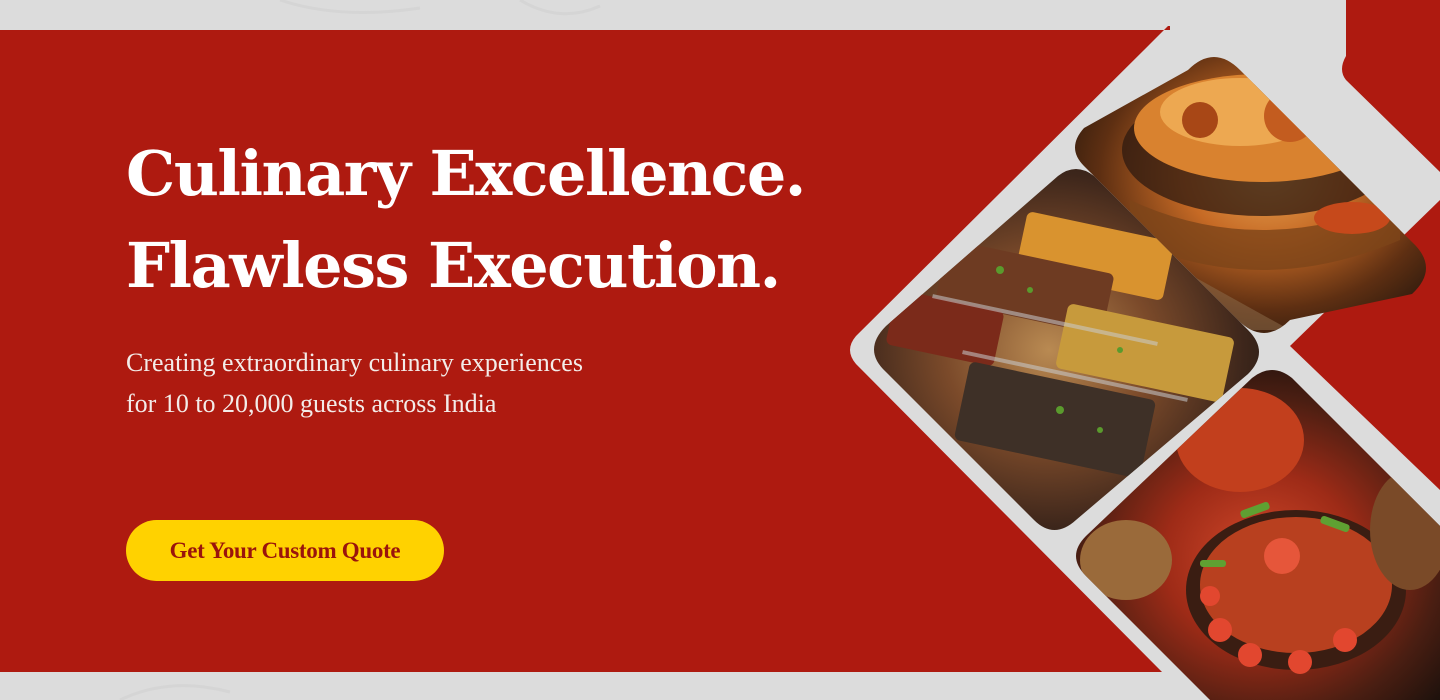 This screenshot has width=1440, height=700. What do you see at coordinates (1391, 86) in the screenshot?
I see `red-corner-top` at bounding box center [1391, 86].